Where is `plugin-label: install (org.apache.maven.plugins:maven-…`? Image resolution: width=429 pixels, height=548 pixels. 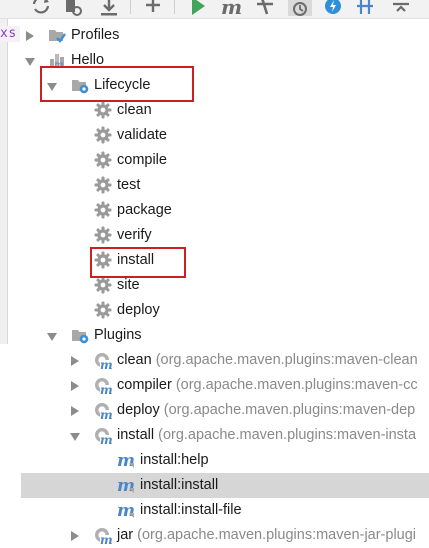 plugin-label: install (org.apache.maven.plugins:maven-… is located at coordinates (267, 435).